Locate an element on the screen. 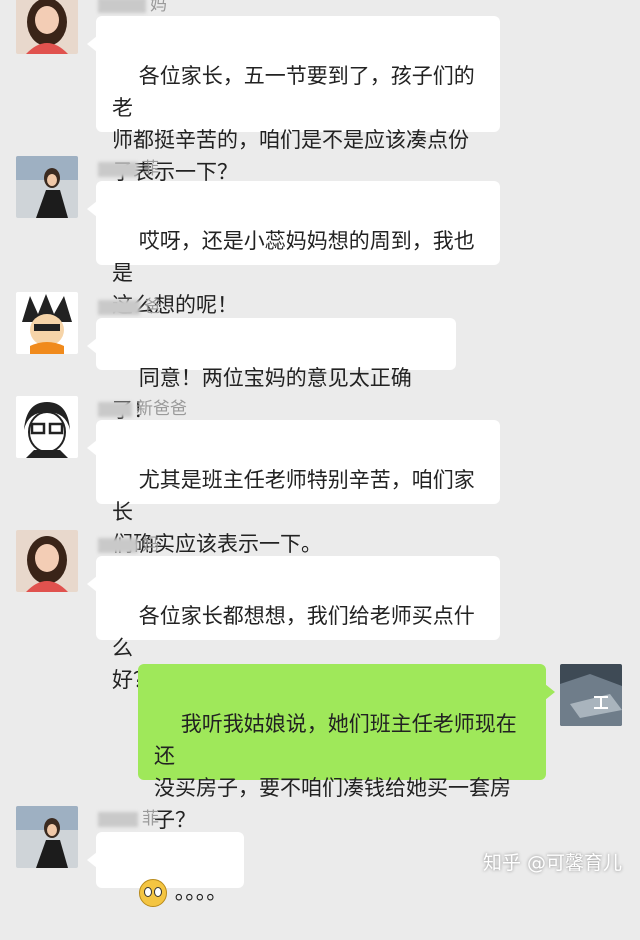  cartoon-avatar is located at coordinates (47, 323).